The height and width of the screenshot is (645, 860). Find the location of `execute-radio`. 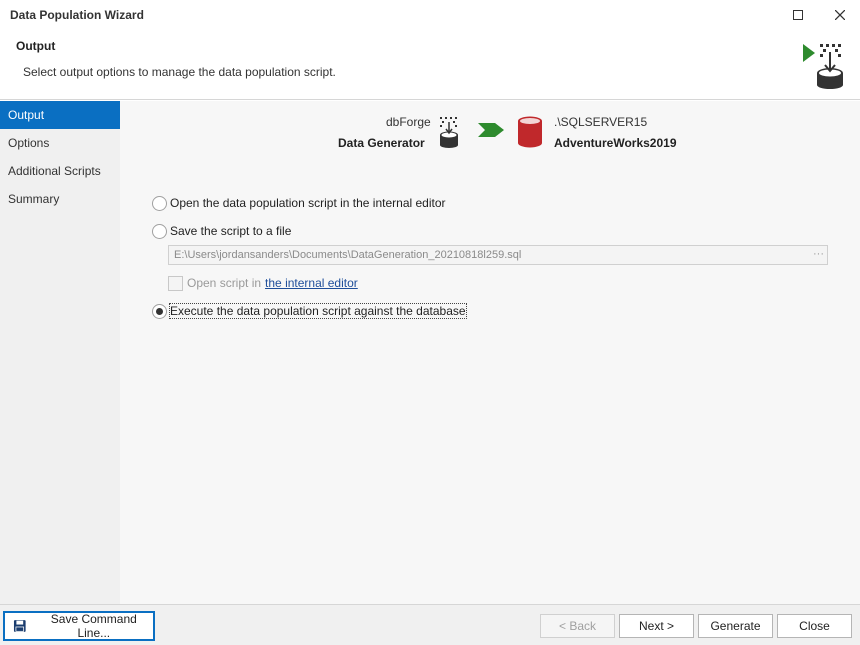

execute-radio is located at coordinates (159, 311).